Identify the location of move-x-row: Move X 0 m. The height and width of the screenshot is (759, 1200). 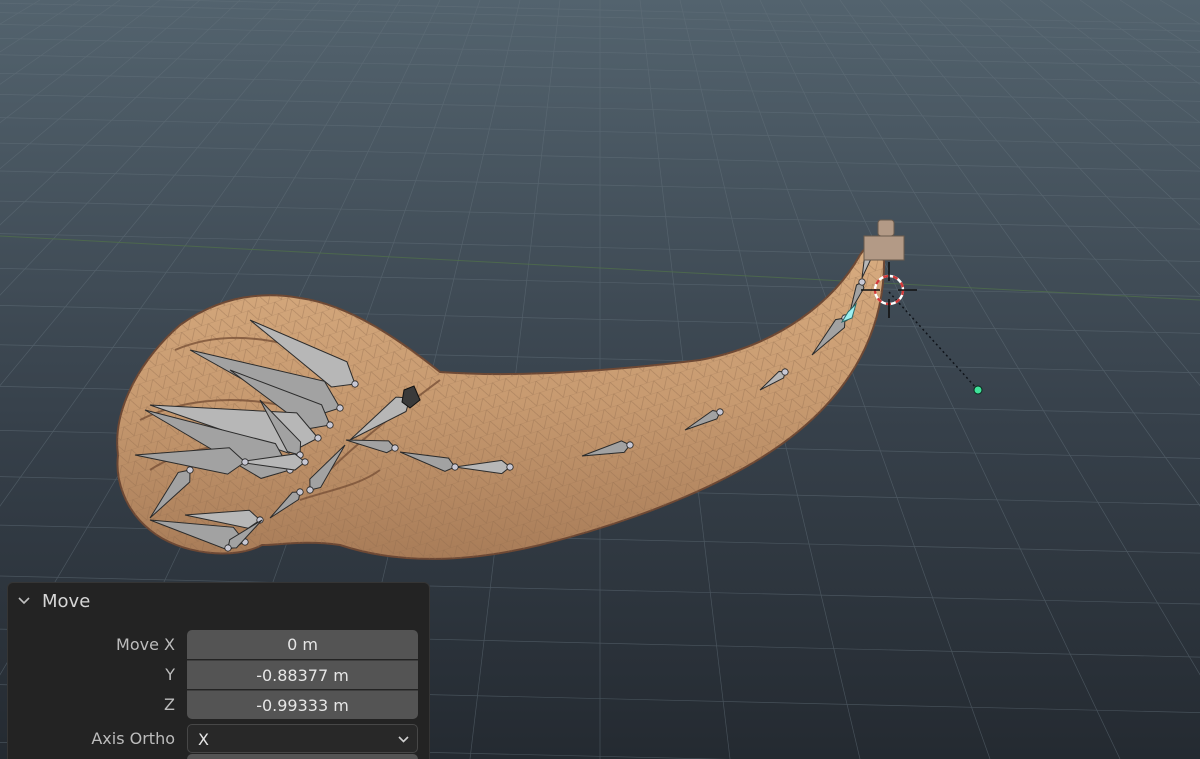
(219, 645).